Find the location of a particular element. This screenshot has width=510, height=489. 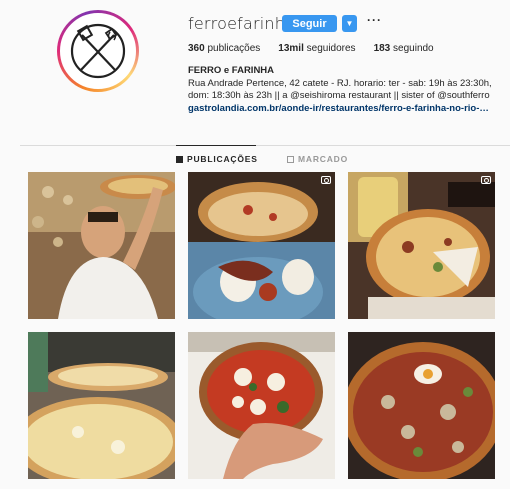

pizza-burrata-image is located at coordinates (261, 245).